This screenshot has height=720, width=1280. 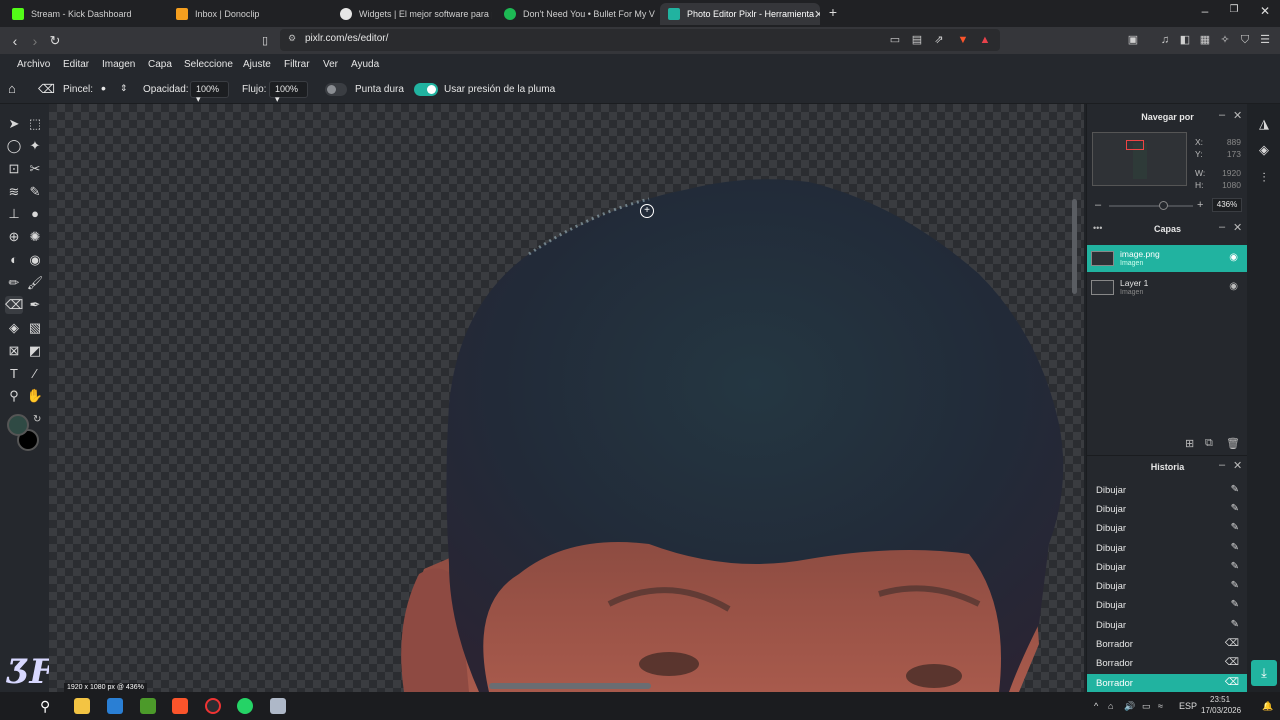 I want to click on forward-button: ›, so click(x=35, y=41).